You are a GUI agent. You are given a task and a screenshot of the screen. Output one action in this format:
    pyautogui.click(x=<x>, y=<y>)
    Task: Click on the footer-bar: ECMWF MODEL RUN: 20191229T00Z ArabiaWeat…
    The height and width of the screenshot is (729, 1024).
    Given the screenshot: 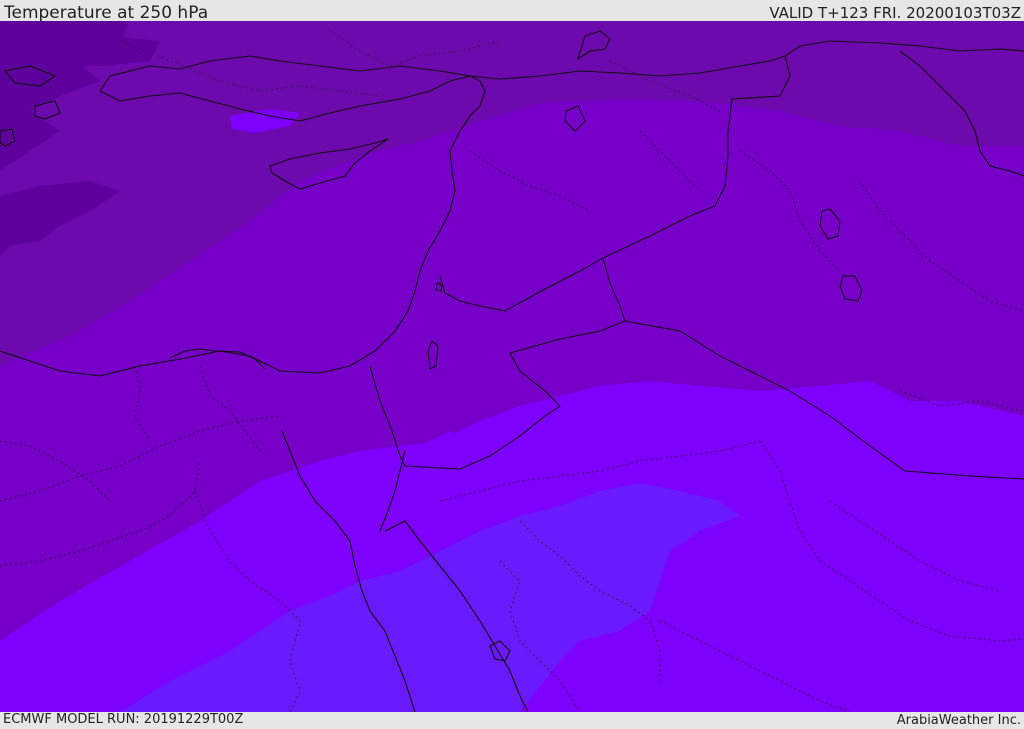 What is the action you would take?
    pyautogui.click(x=512, y=720)
    